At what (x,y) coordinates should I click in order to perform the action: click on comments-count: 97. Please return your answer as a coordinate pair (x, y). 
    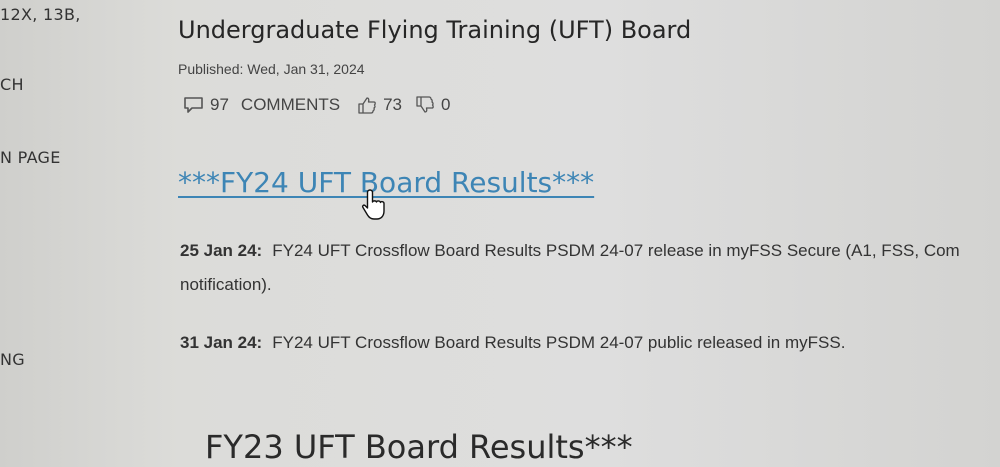
    Looking at the image, I should click on (219, 105).